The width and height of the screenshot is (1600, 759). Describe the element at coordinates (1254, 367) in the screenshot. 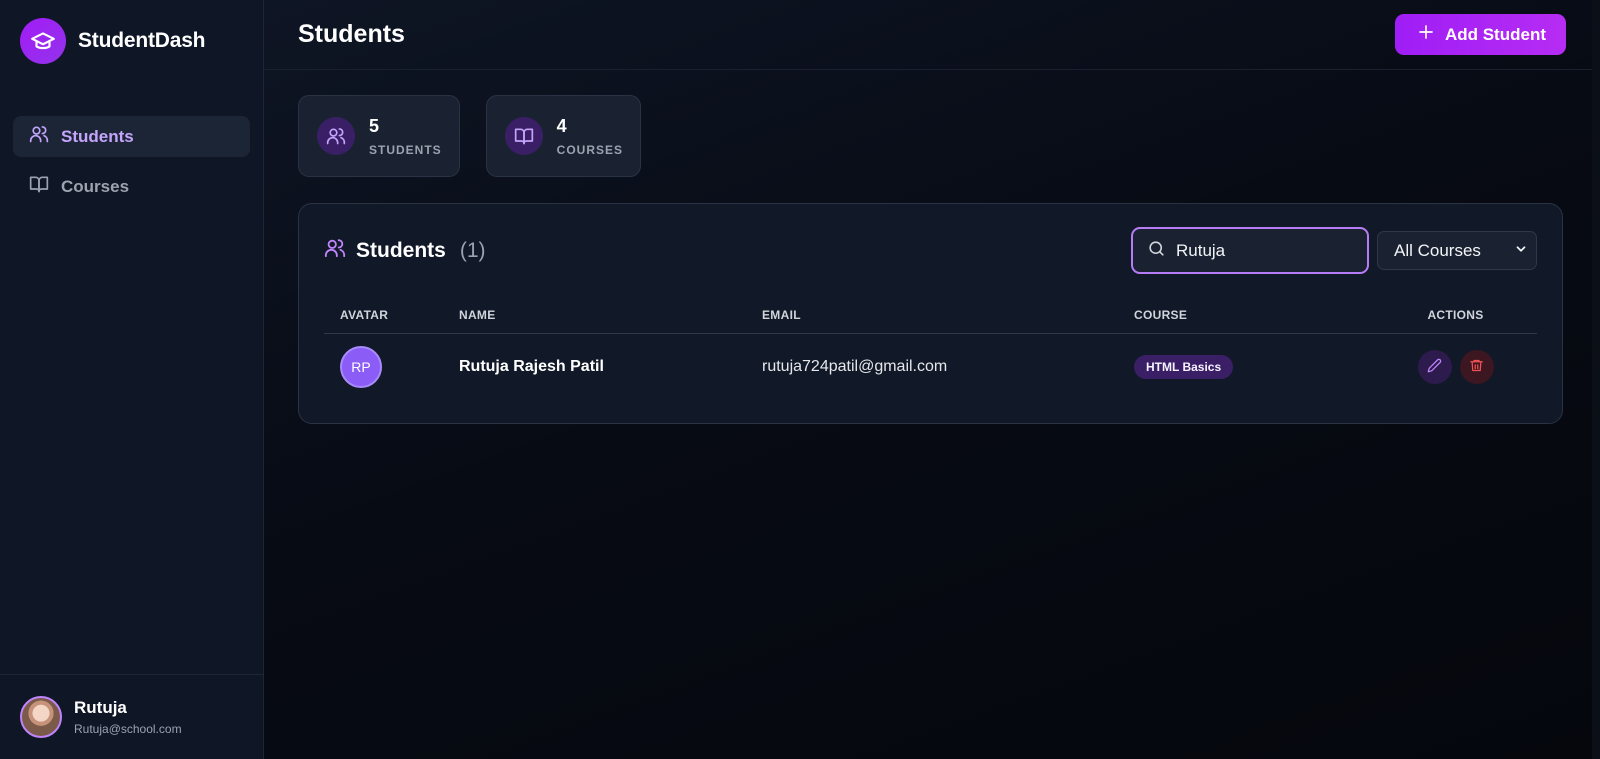

I see `course-cell: HTML Basics` at that location.